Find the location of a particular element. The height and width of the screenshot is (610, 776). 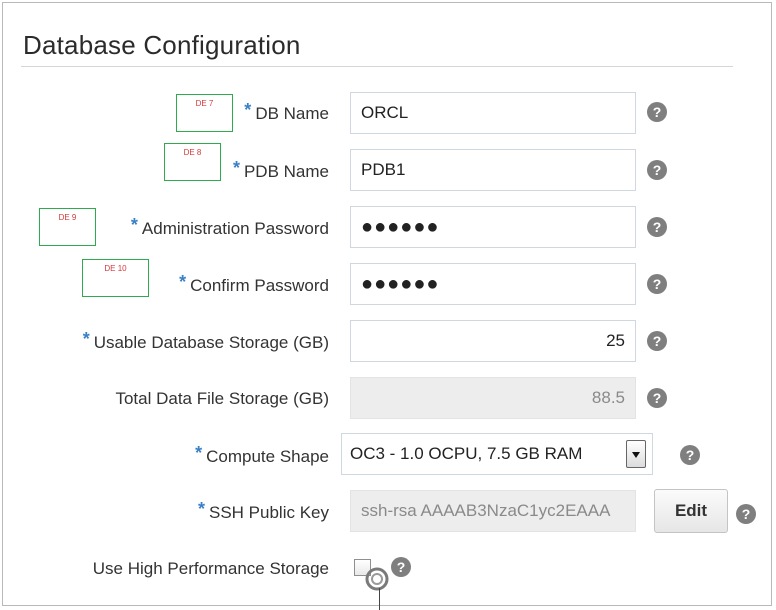

ssh-key-label: * SSH Public Key is located at coordinates (263, 511).